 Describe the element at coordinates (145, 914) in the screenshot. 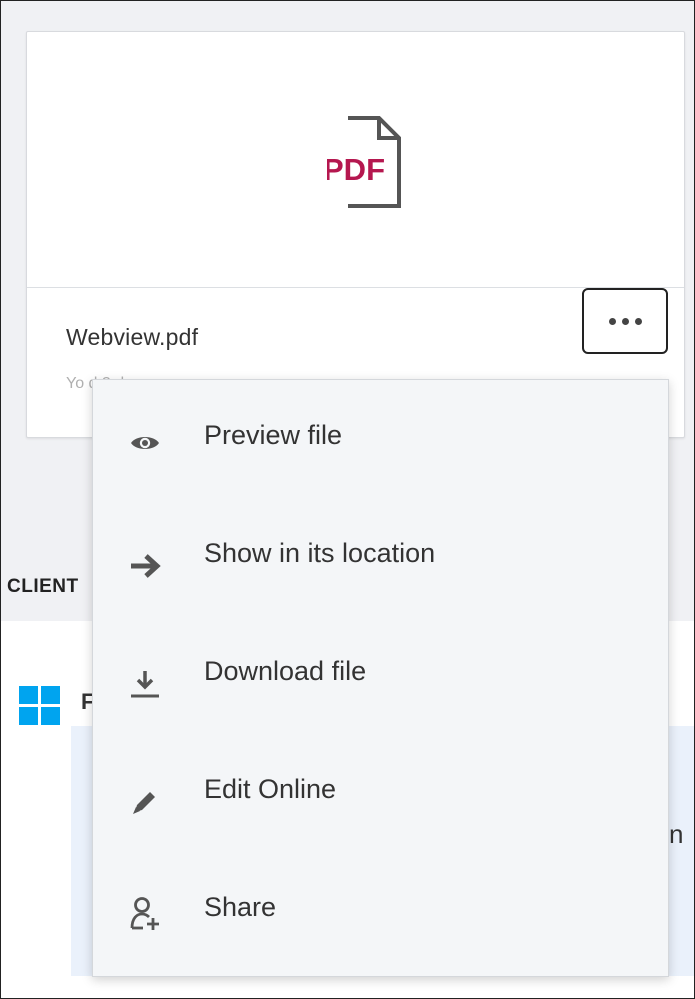

I see `add-user-icon` at that location.